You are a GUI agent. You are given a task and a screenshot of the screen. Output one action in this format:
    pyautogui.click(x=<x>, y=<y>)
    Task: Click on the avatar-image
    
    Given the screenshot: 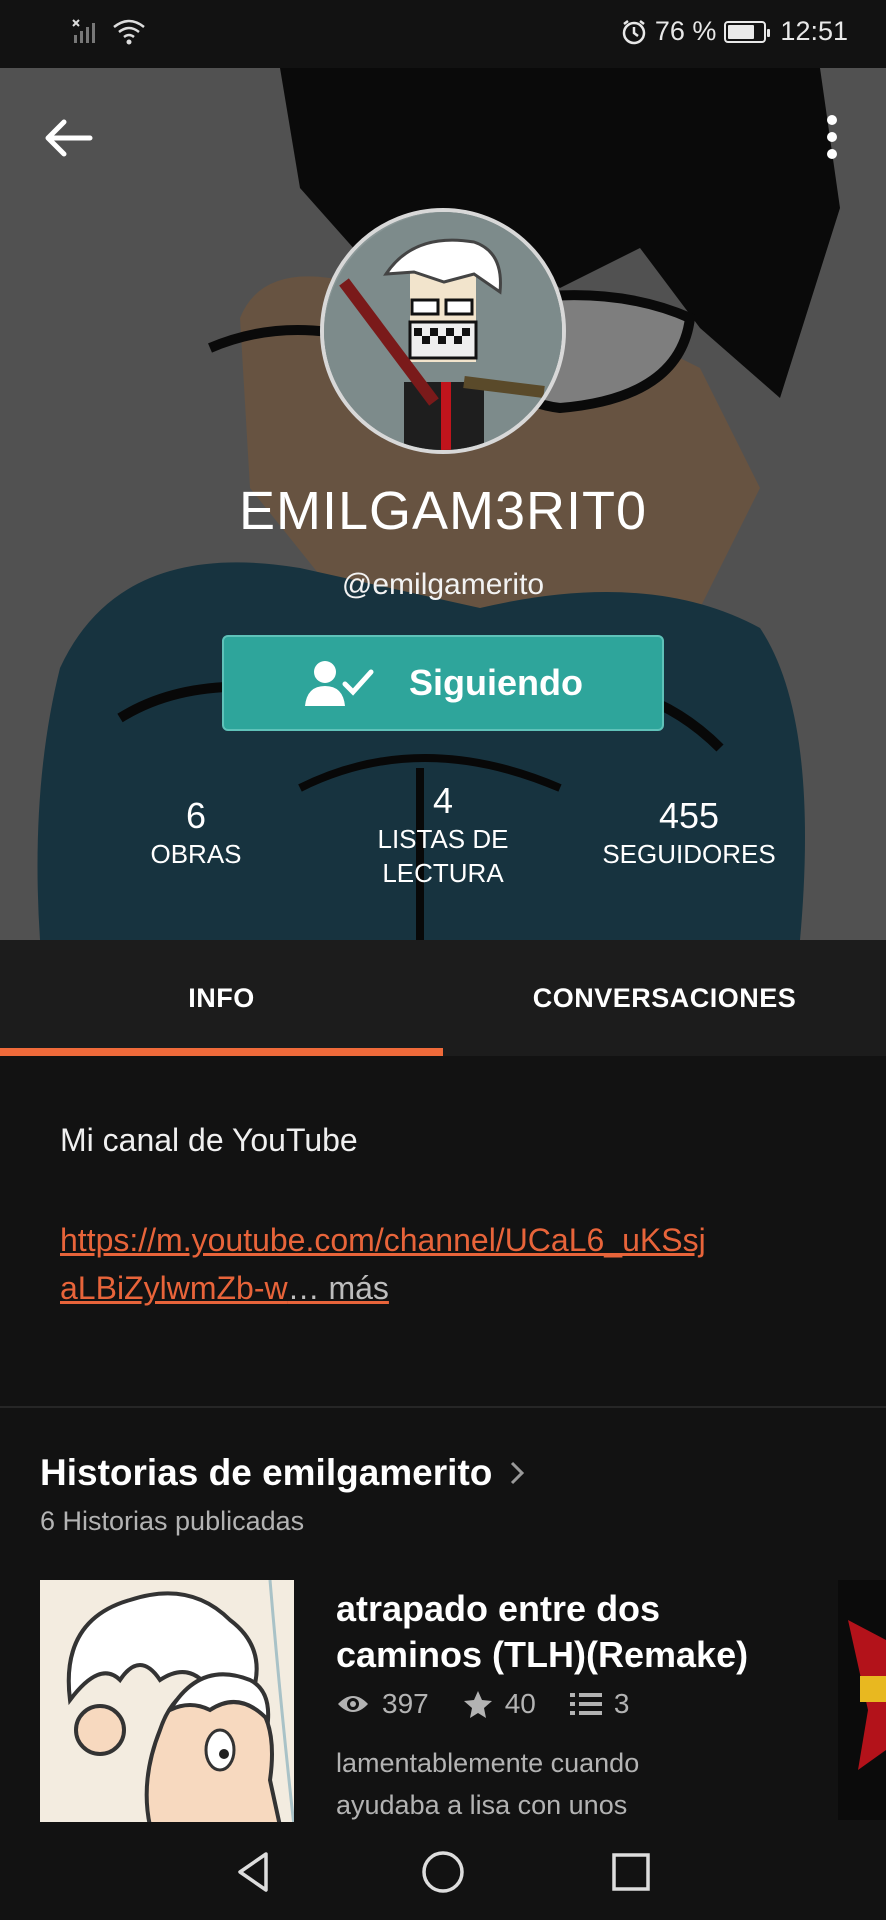 What is the action you would take?
    pyautogui.click(x=443, y=331)
    